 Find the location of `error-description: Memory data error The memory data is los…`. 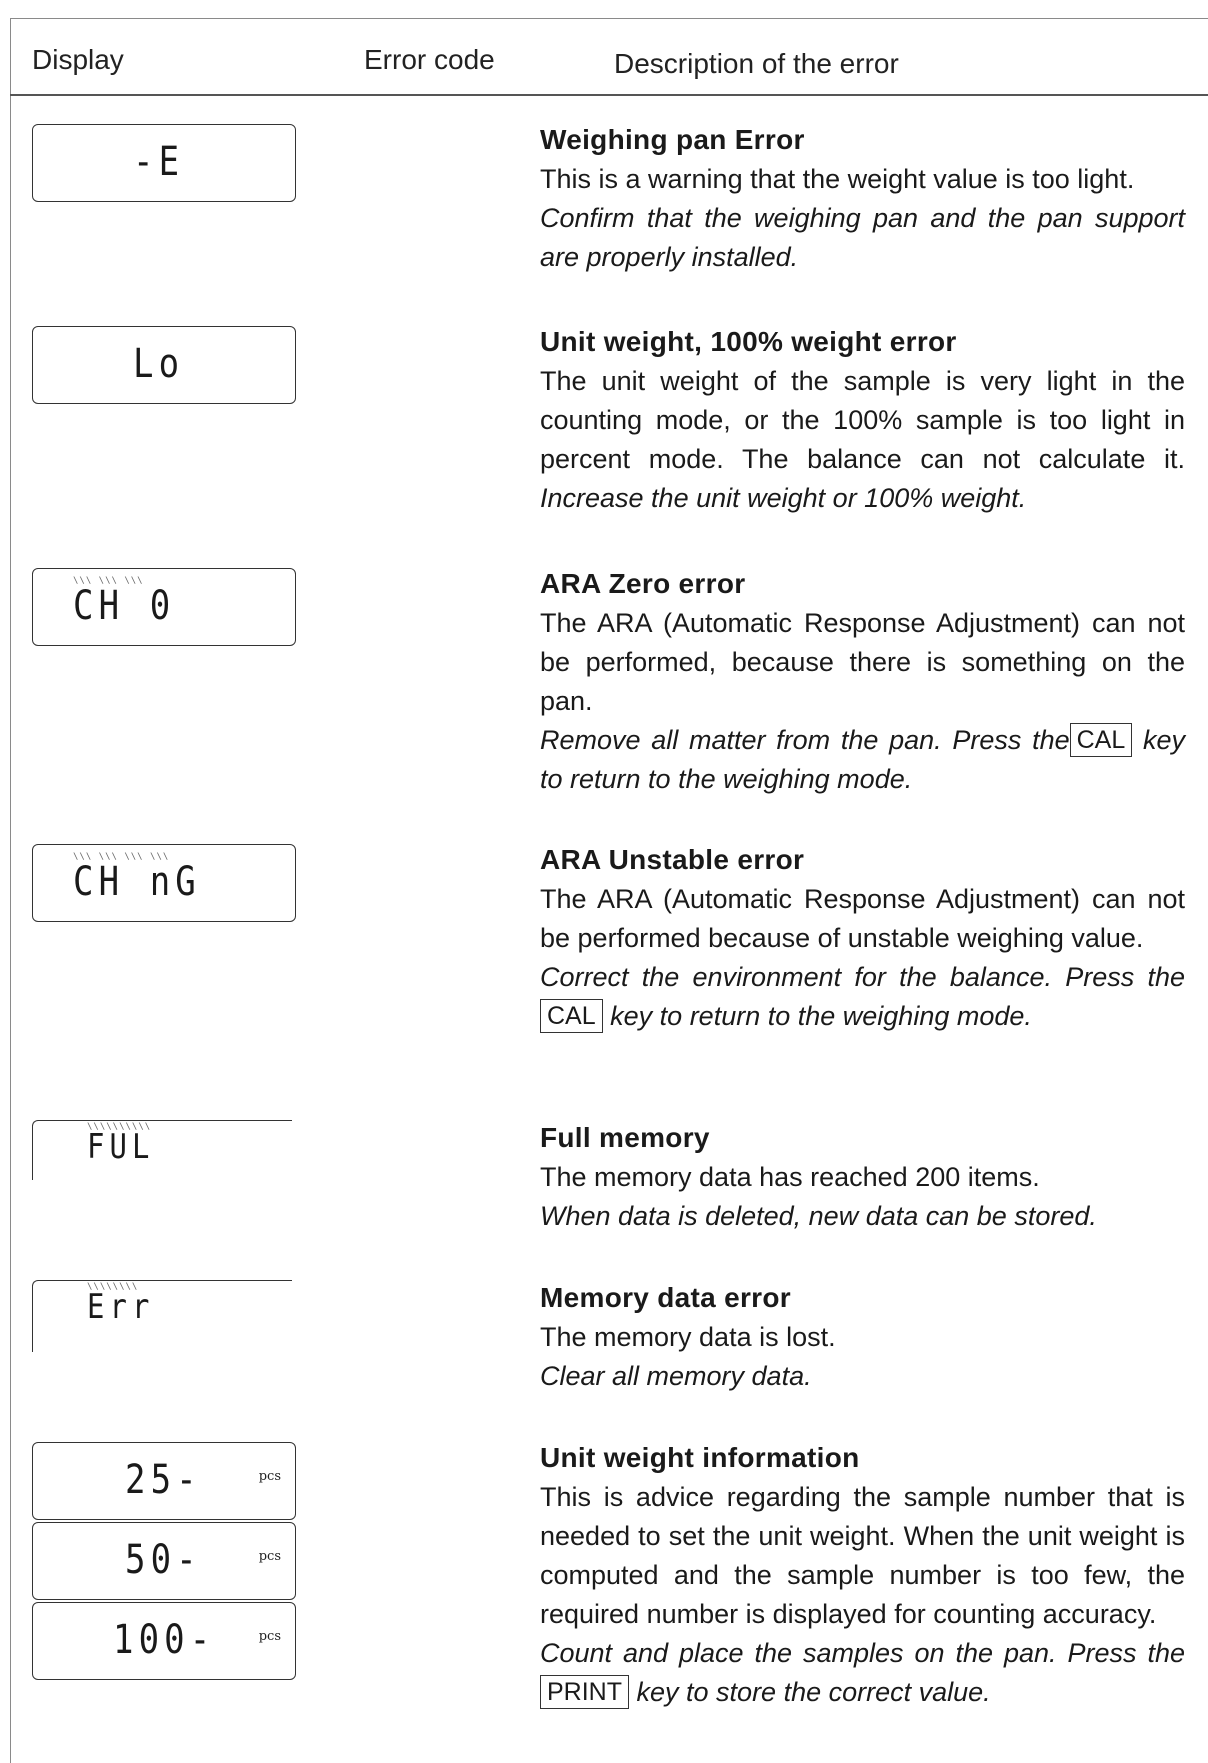

error-description: Memory data error The memory data is los… is located at coordinates (862, 1337).